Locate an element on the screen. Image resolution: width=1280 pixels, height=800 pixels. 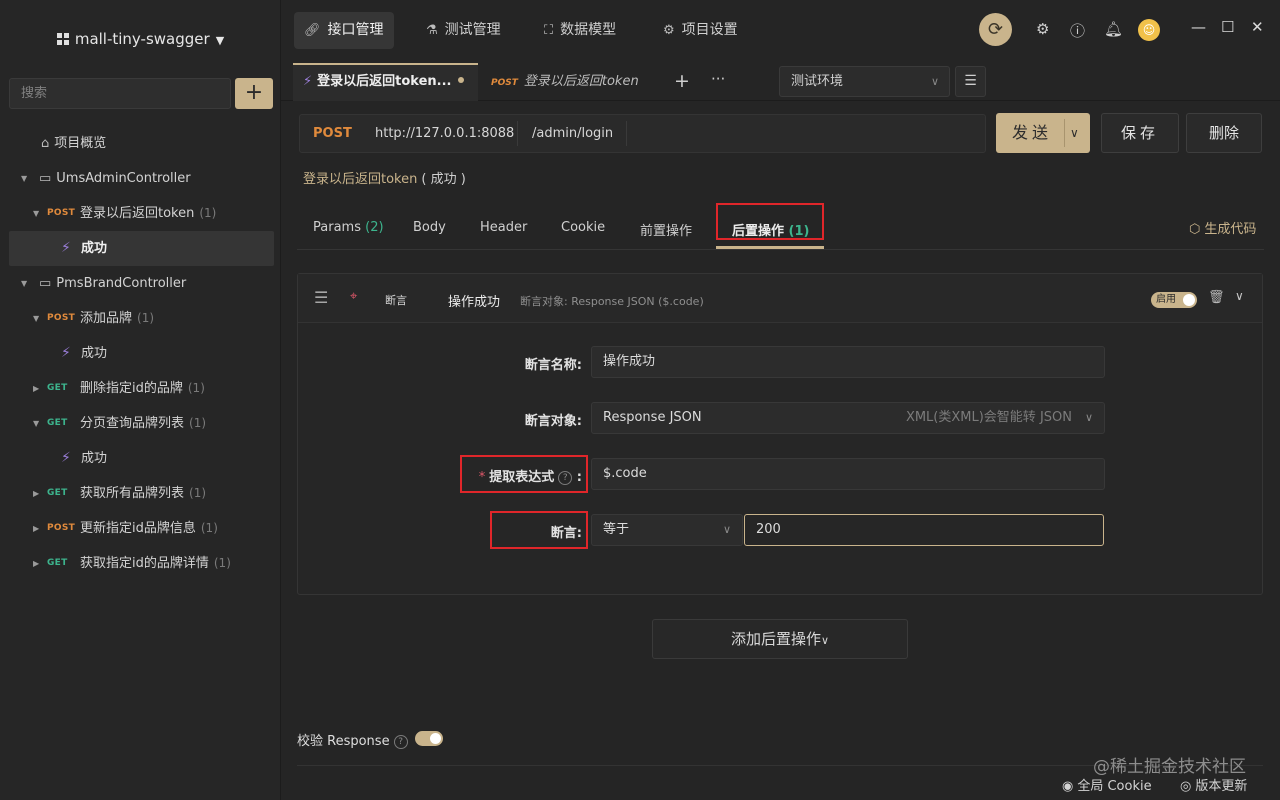
new-tab-button: + is located at coordinates (682, 81).